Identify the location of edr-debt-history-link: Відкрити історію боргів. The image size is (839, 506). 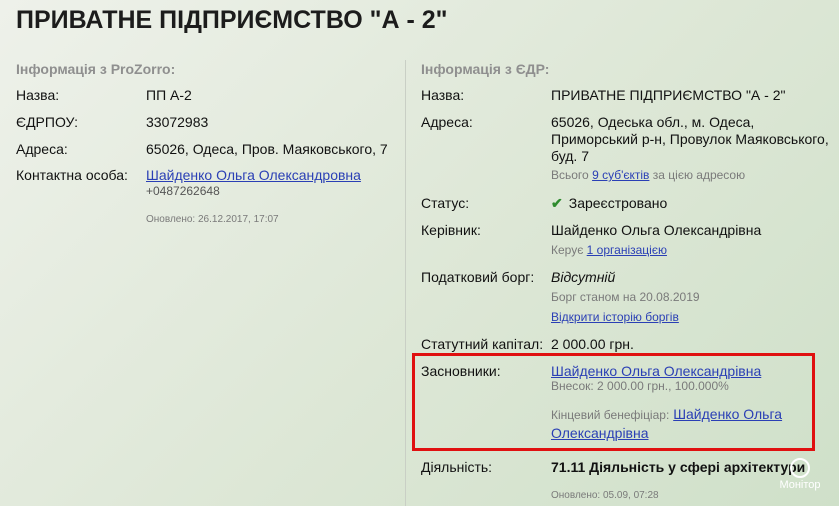
(615, 317).